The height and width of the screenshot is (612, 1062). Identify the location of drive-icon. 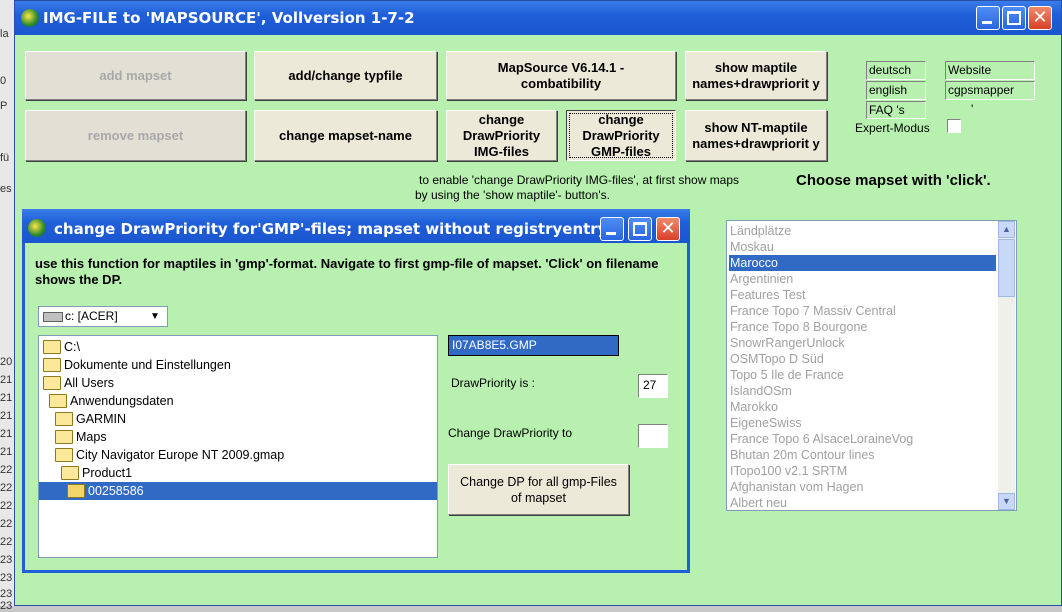
(53, 317).